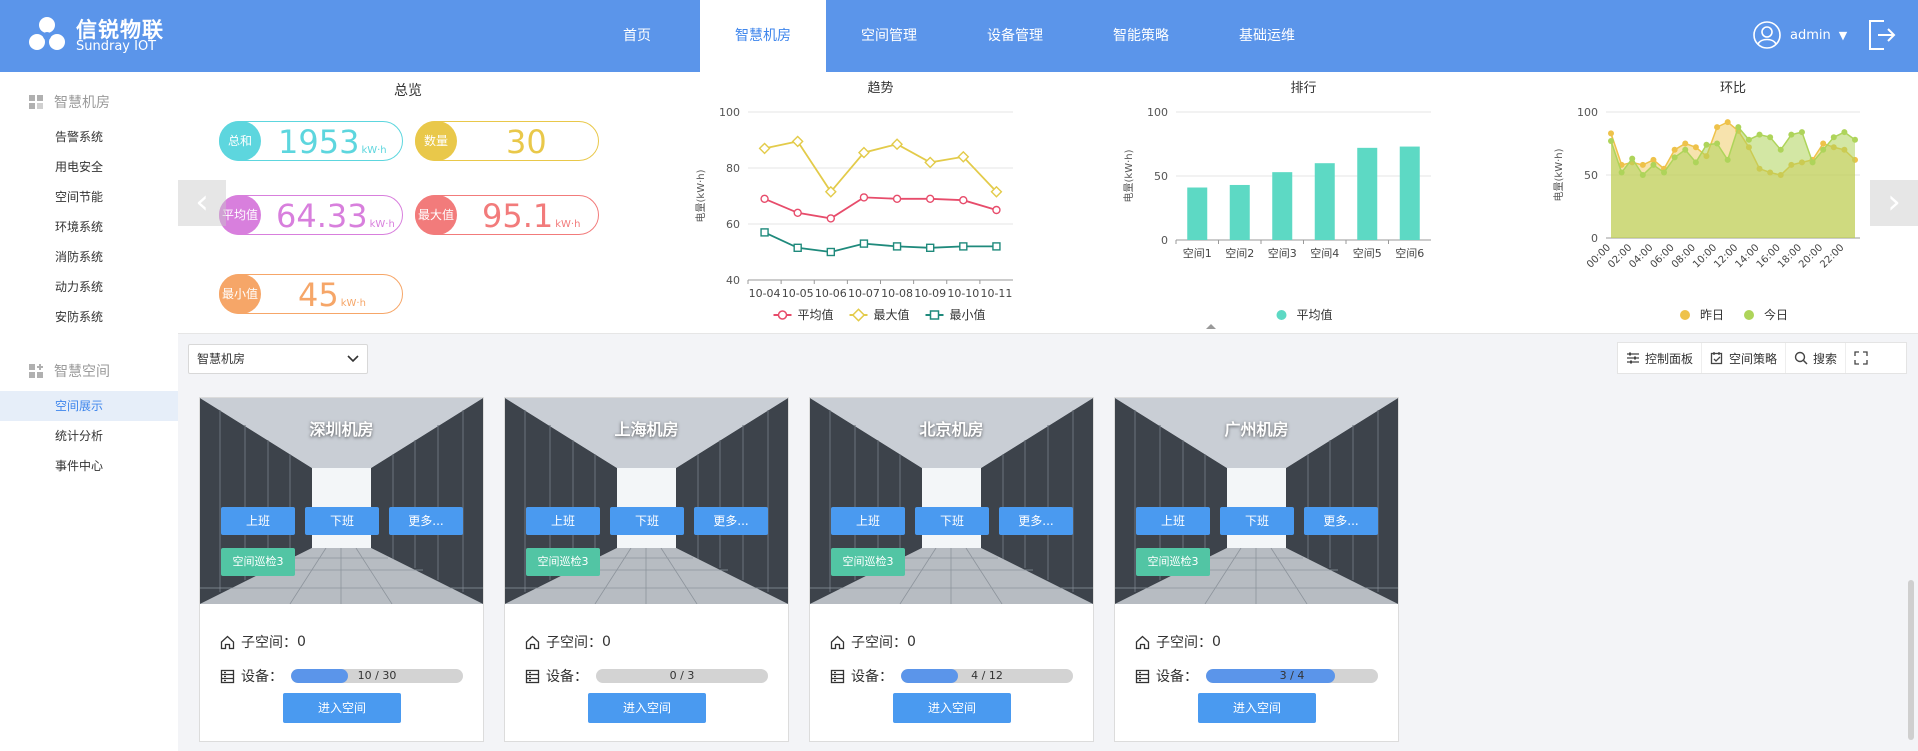  I want to click on room-name: 上海机房, so click(646, 429).